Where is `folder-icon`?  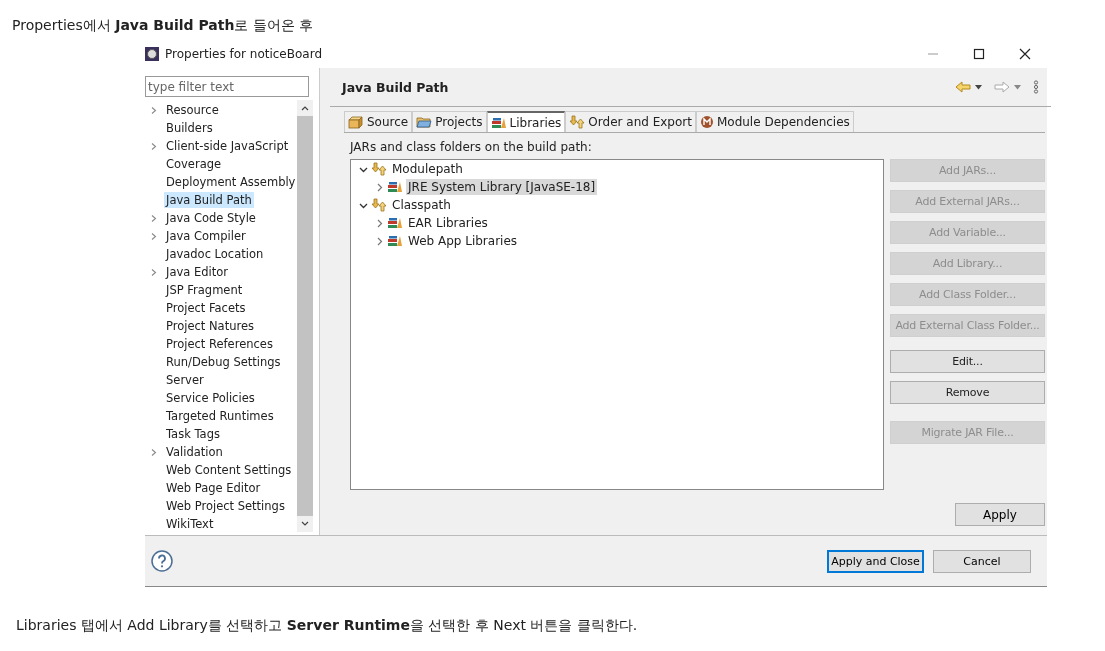 folder-icon is located at coordinates (424, 122).